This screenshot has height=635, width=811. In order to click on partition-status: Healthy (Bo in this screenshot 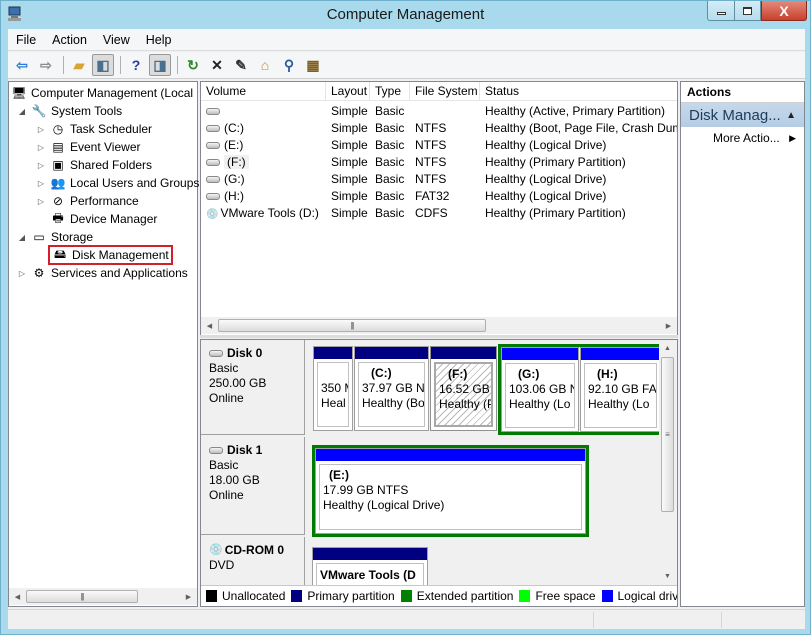, I will do `click(393, 403)`.